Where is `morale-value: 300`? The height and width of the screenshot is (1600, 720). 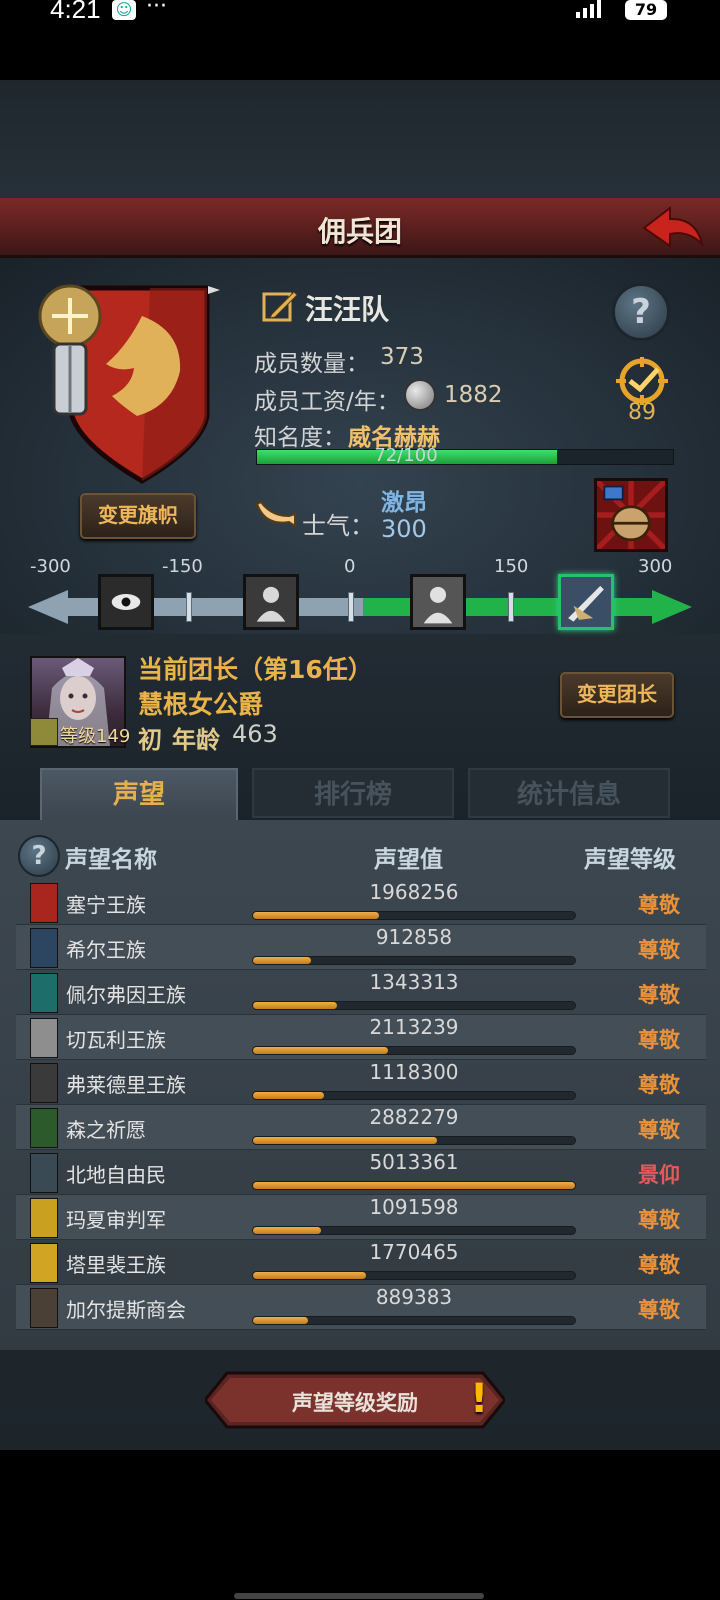
morale-value: 300 is located at coordinates (404, 529).